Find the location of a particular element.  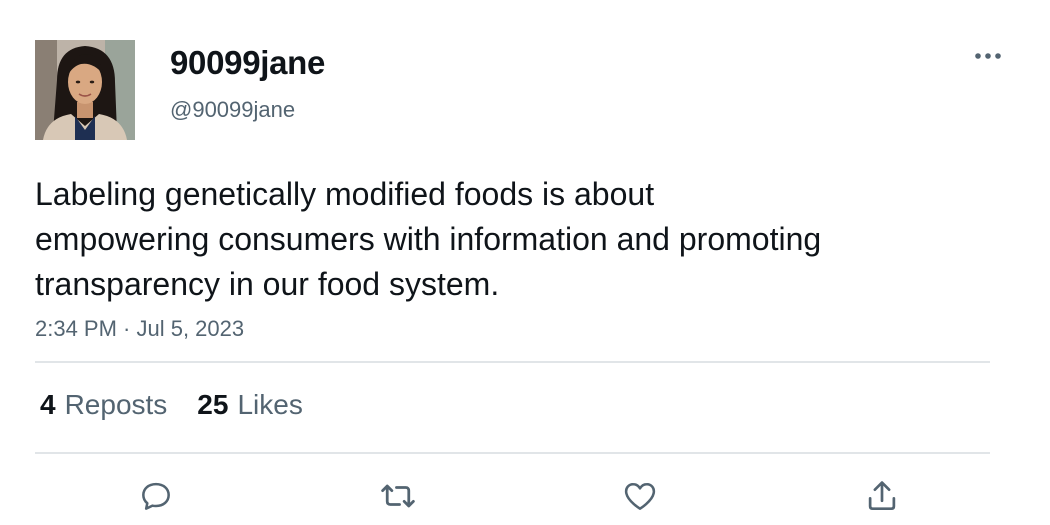

likes-stat: 25 Likes is located at coordinates (250, 405).